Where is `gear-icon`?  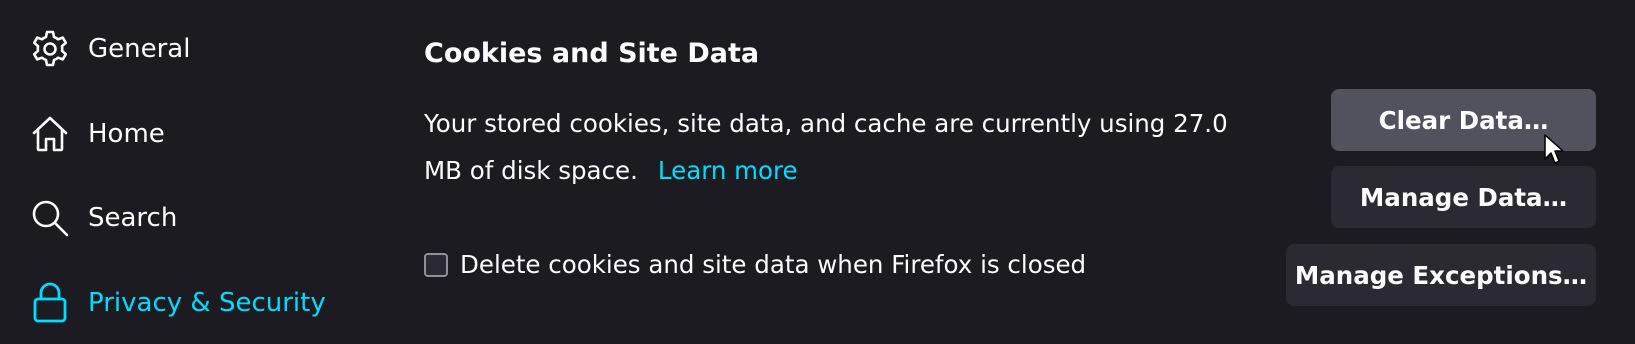
gear-icon is located at coordinates (50, 49).